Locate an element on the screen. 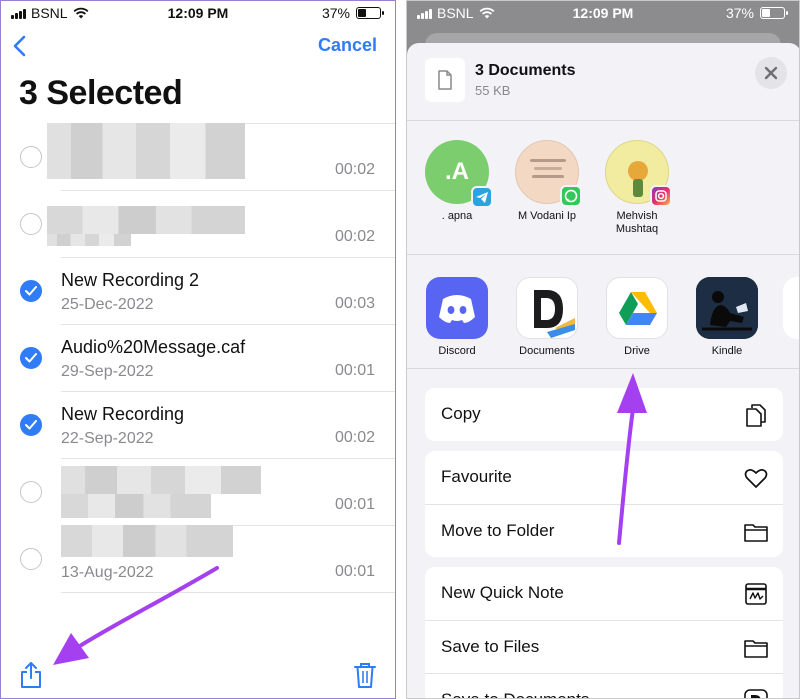 The height and width of the screenshot is (699, 800). action-label: Favourite is located at coordinates (476, 476).